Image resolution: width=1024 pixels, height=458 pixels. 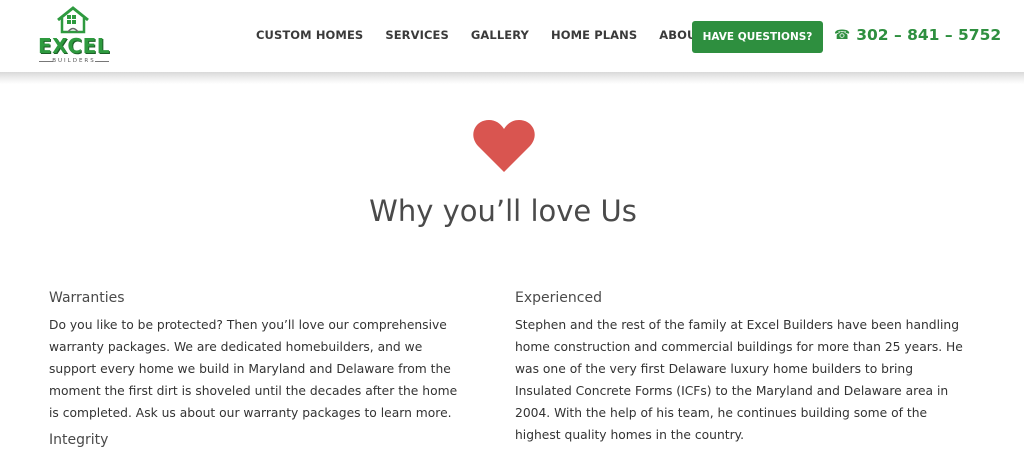 I want to click on logo-wordmark: EXCEL, so click(x=74, y=46).